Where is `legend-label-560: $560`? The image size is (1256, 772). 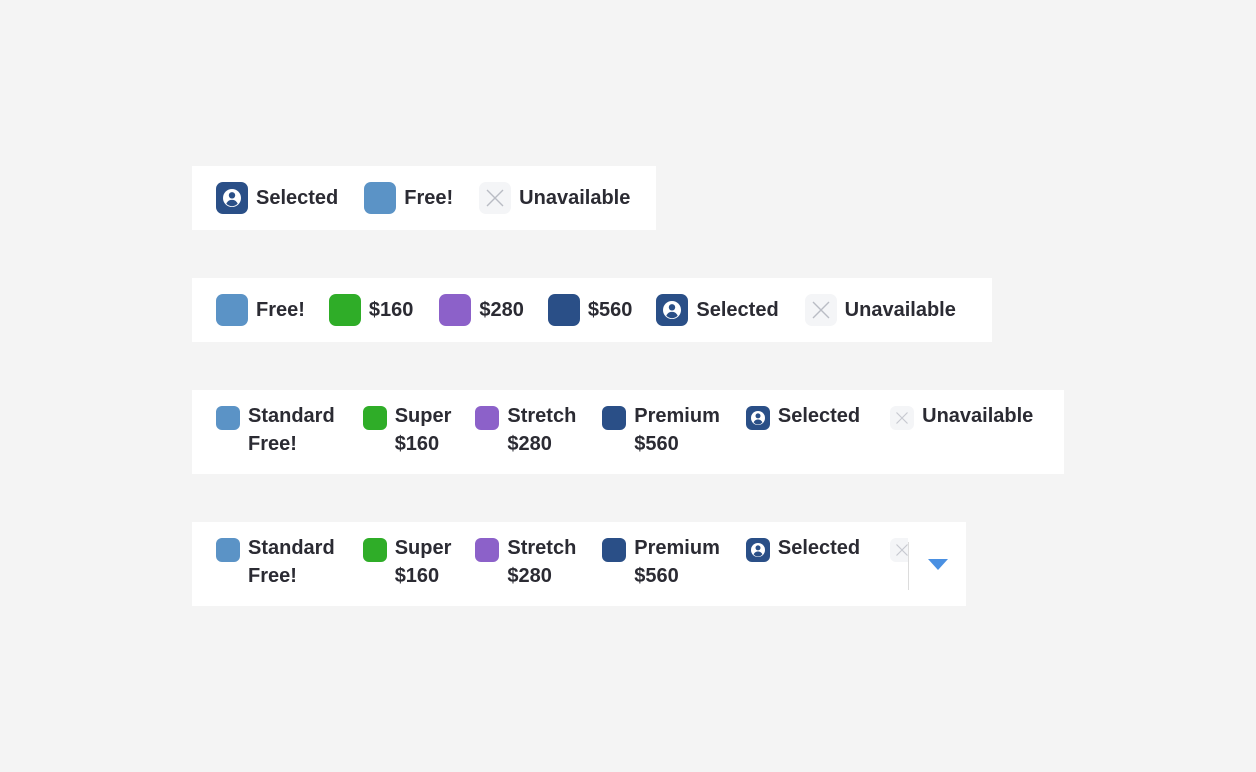 legend-label-560: $560 is located at coordinates (610, 310).